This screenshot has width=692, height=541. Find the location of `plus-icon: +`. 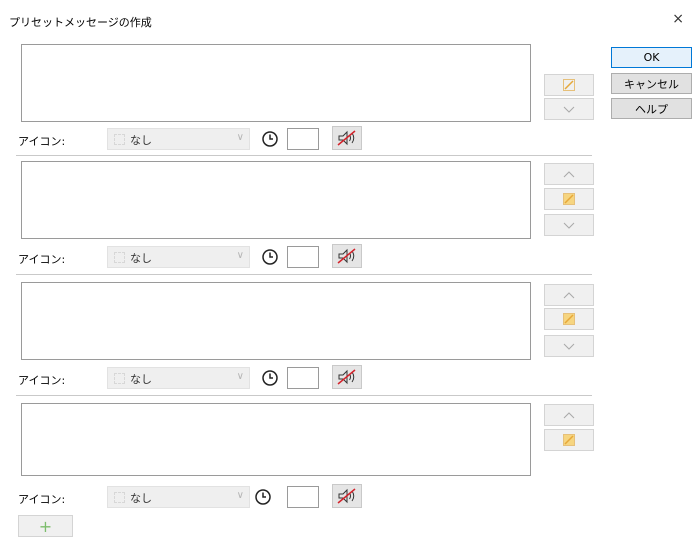

plus-icon: + is located at coordinates (45, 526).